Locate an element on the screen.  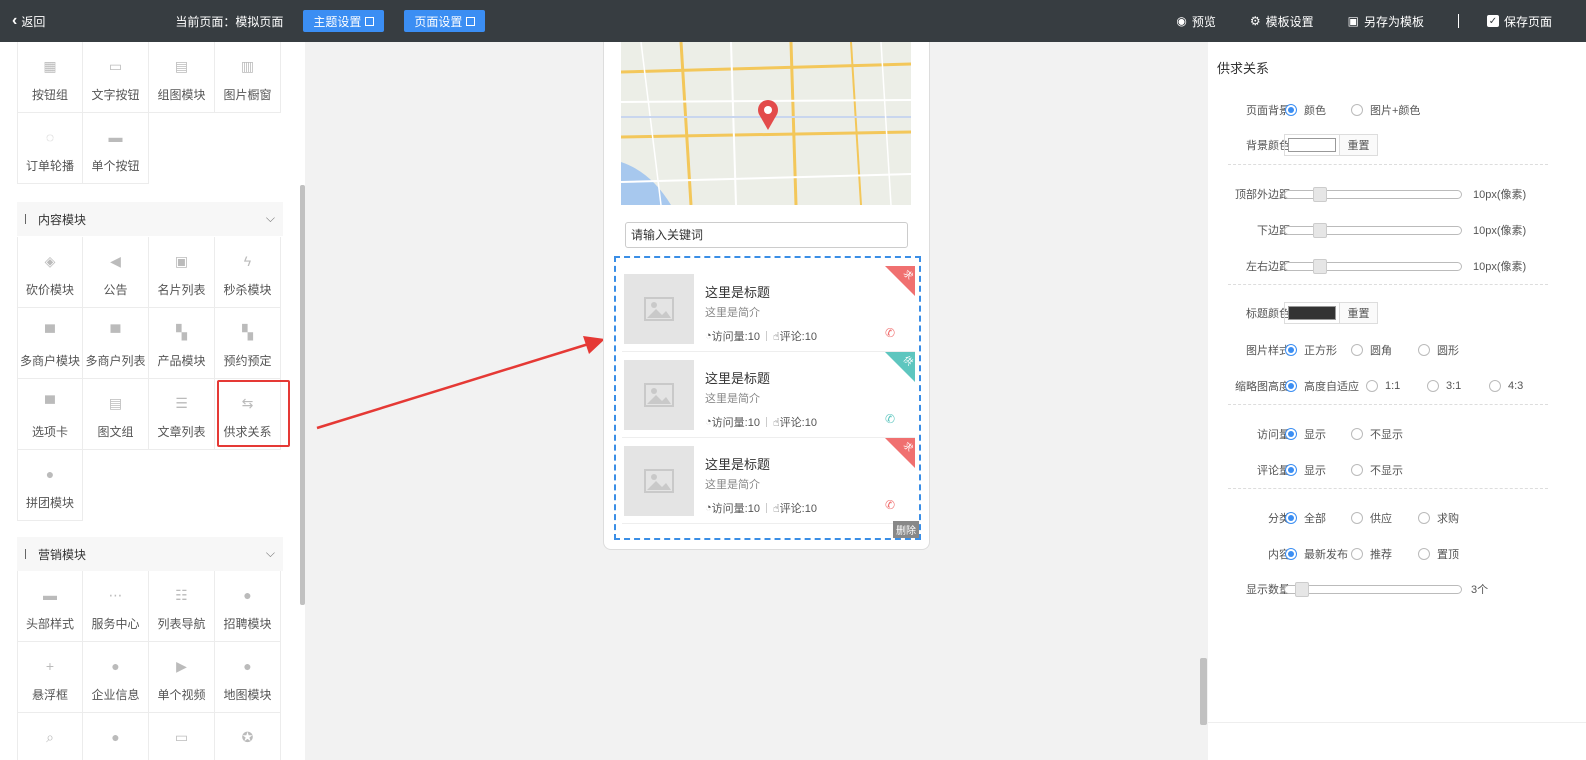
module-label: 多商户列表 is located at coordinates (115, 361).